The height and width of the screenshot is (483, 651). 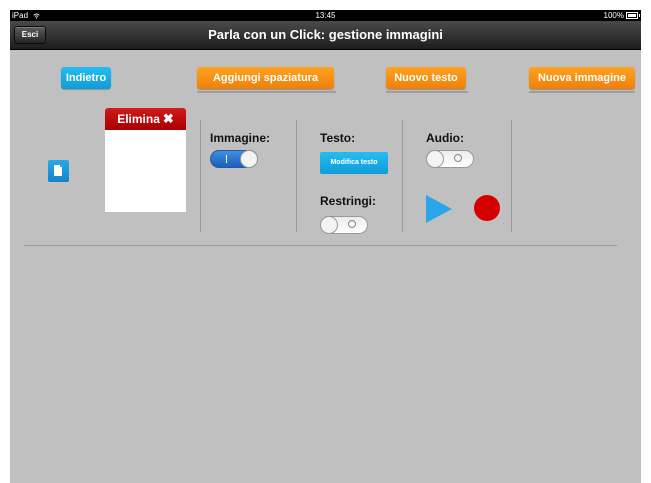 What do you see at coordinates (338, 138) in the screenshot?
I see `text-label: Testo:` at bounding box center [338, 138].